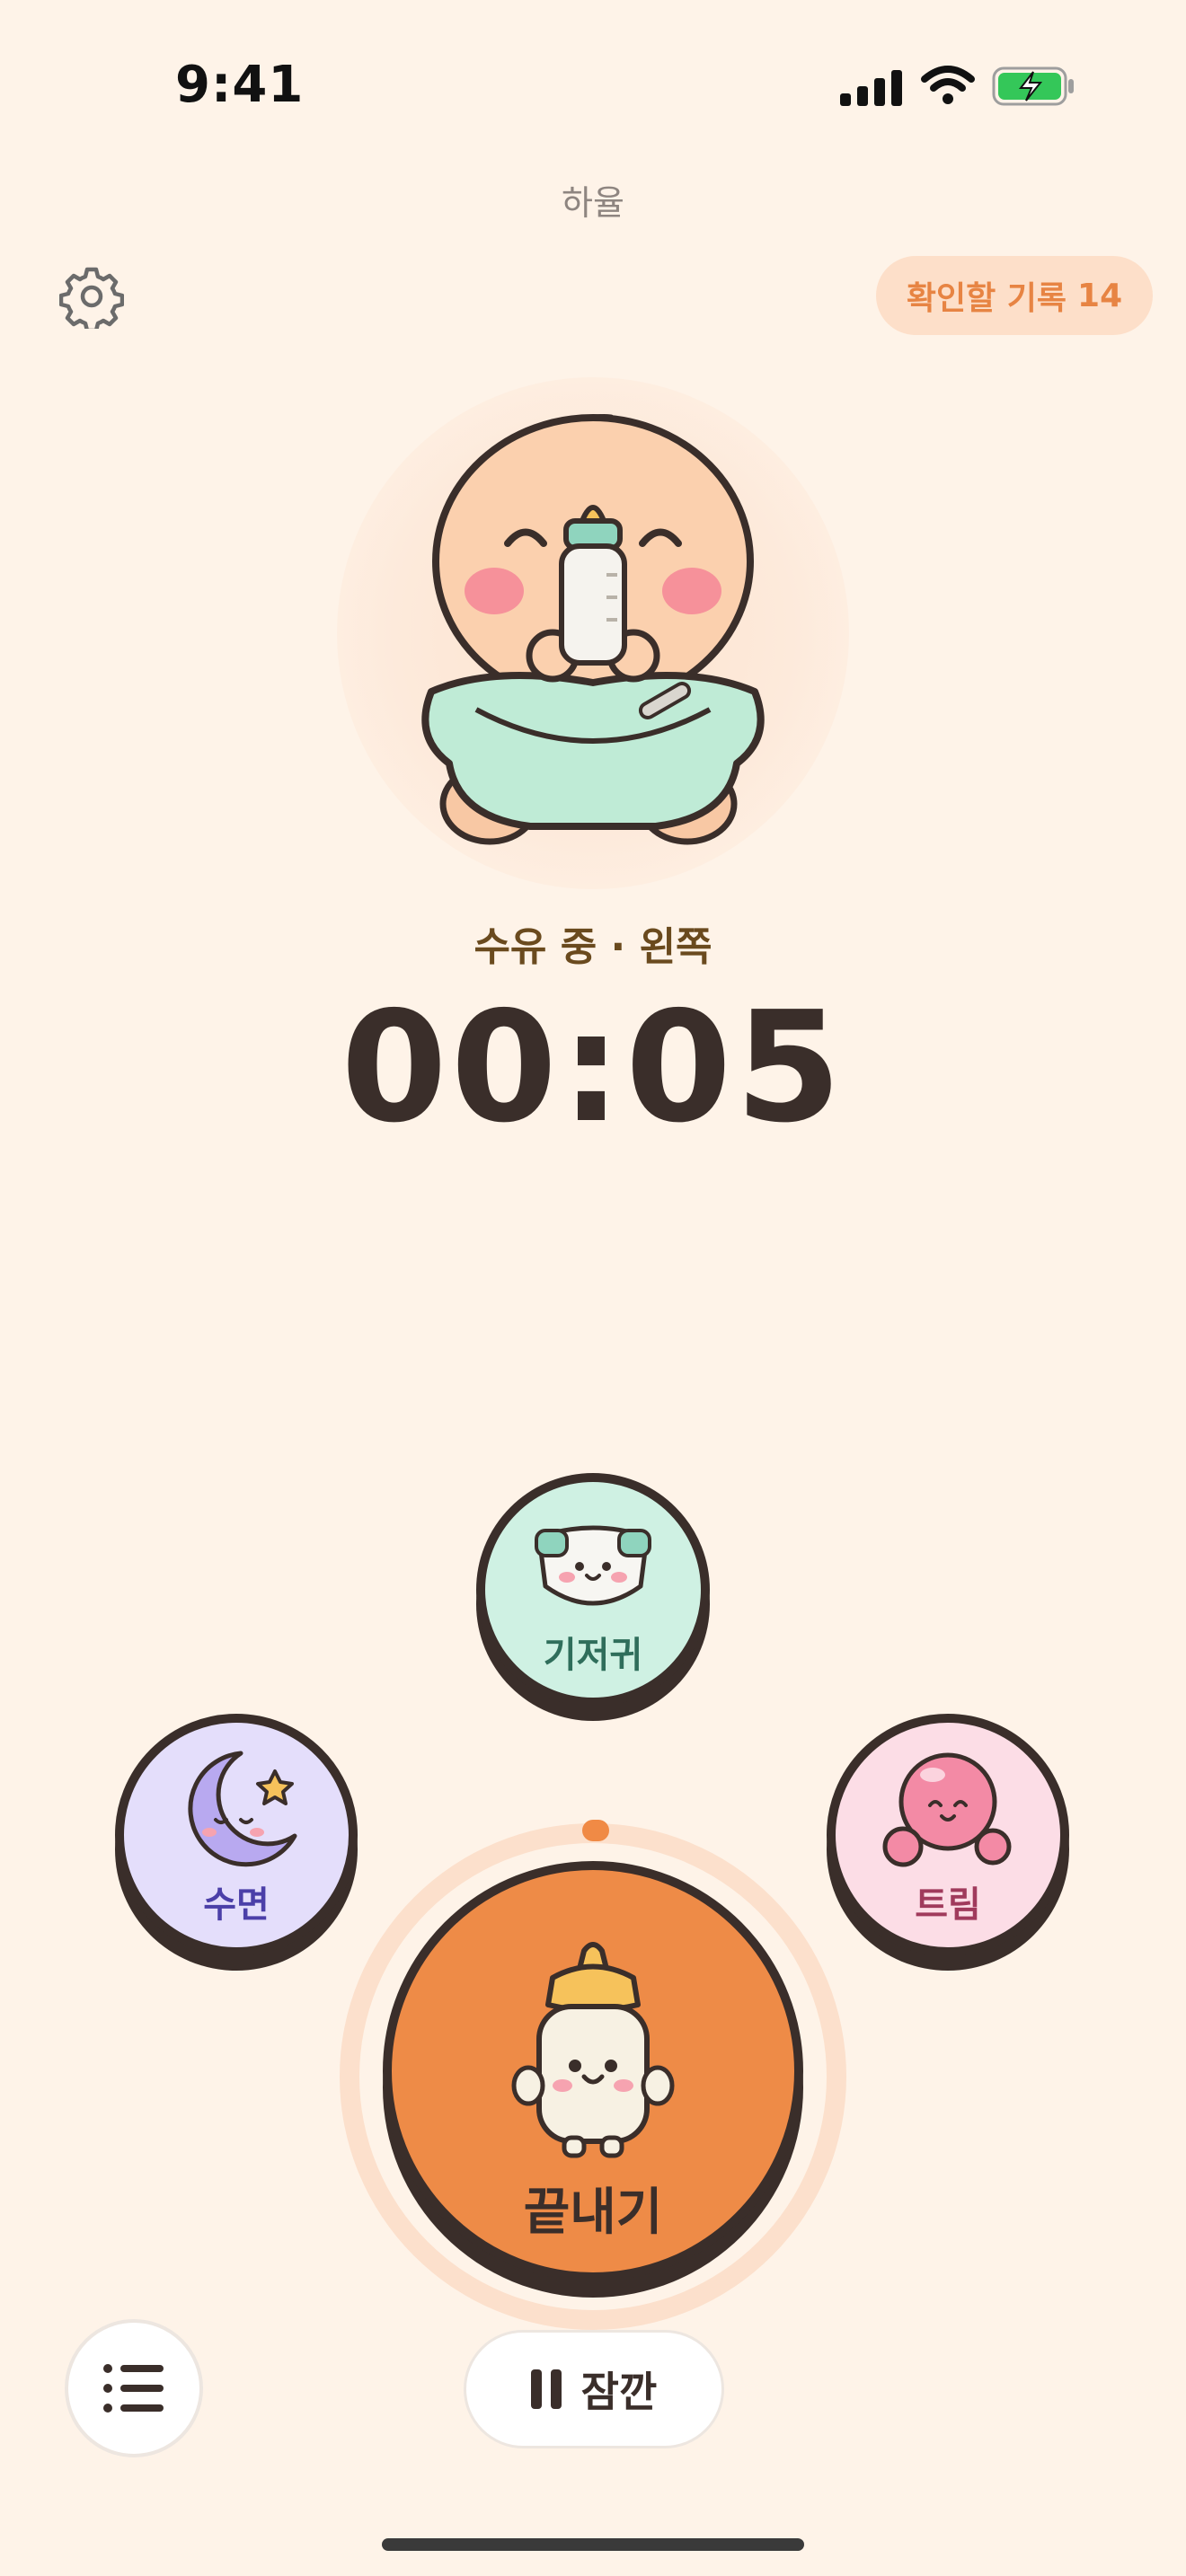  What do you see at coordinates (986, 298) in the screenshot?
I see `pending-records-label: 확인할 기록` at bounding box center [986, 298].